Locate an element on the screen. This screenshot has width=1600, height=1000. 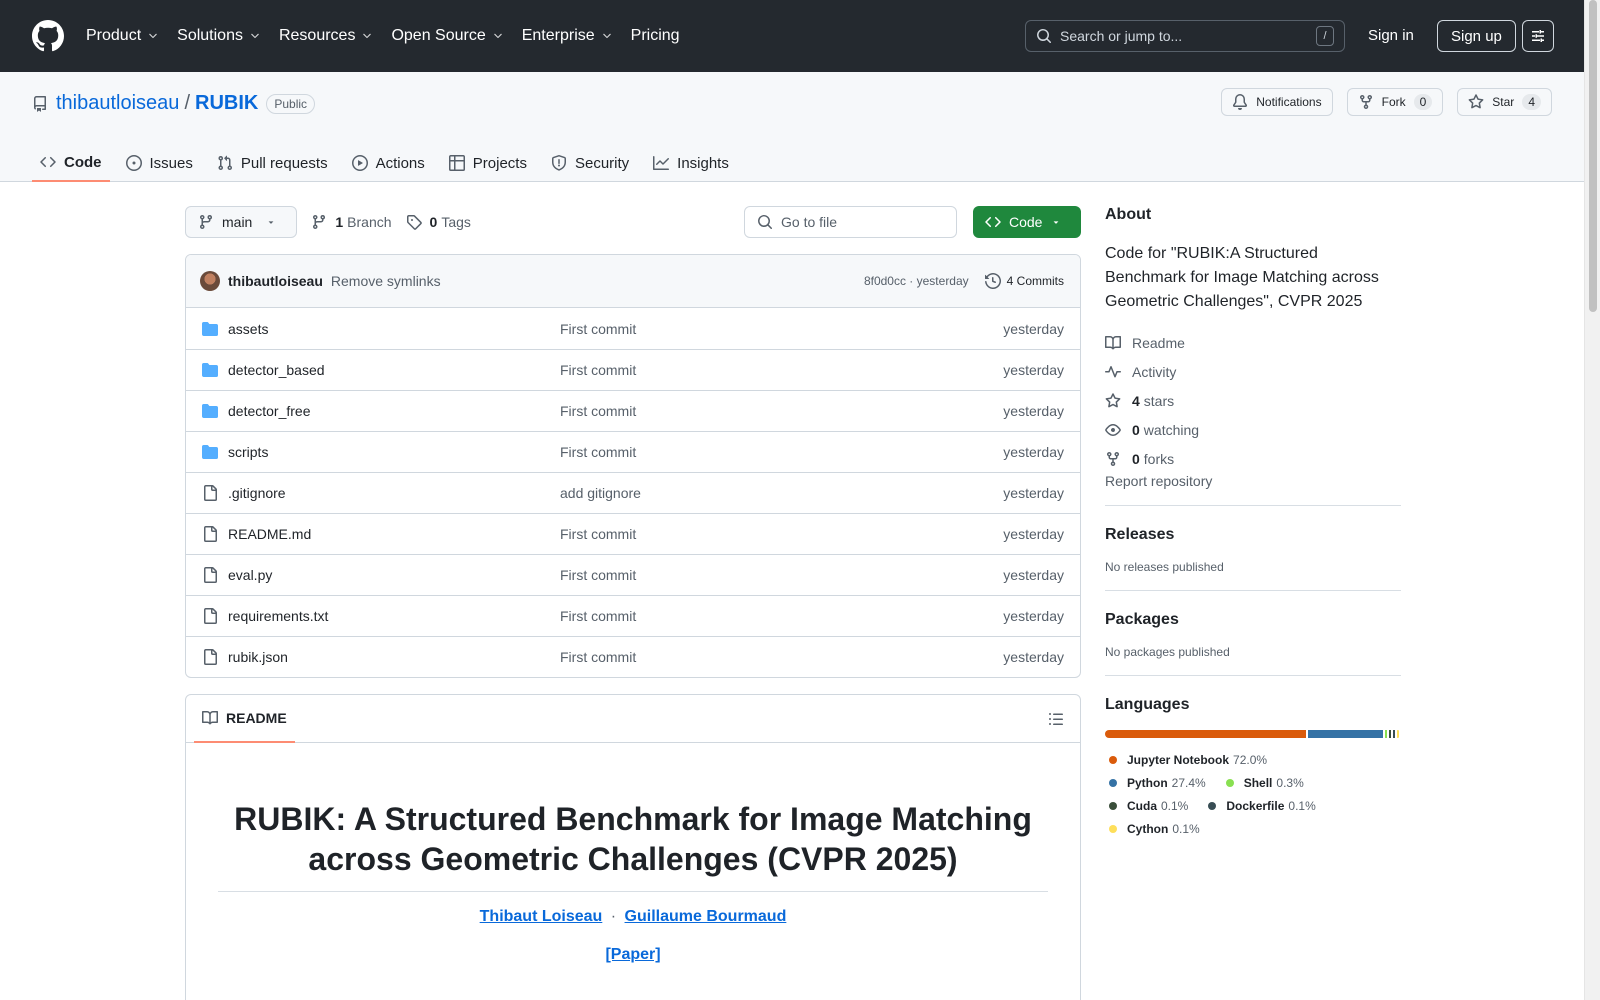
file-name-link: detector_based is located at coordinates (394, 370).